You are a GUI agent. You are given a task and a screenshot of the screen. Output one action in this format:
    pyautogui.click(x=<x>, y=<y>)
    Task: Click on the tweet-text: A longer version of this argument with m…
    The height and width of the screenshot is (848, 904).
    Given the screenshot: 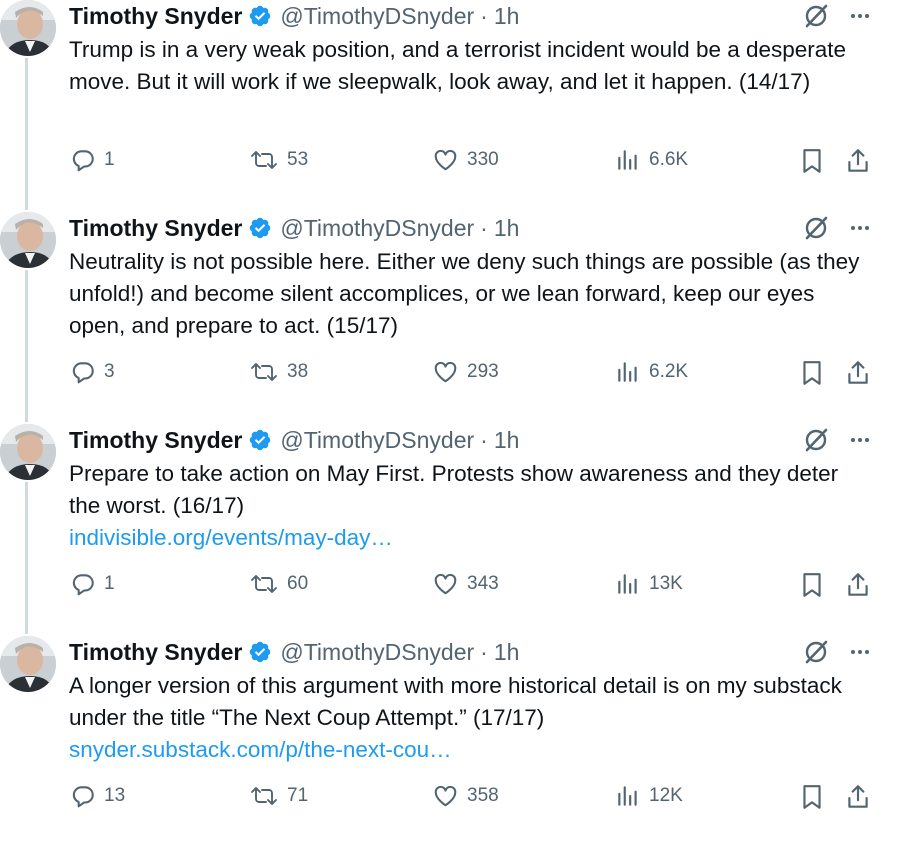 What is the action you would take?
    pyautogui.click(x=469, y=718)
    